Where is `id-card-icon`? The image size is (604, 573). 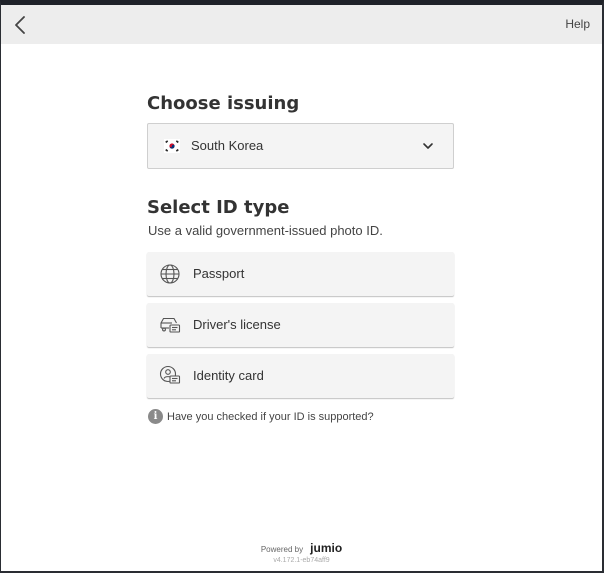
id-card-icon is located at coordinates (170, 374).